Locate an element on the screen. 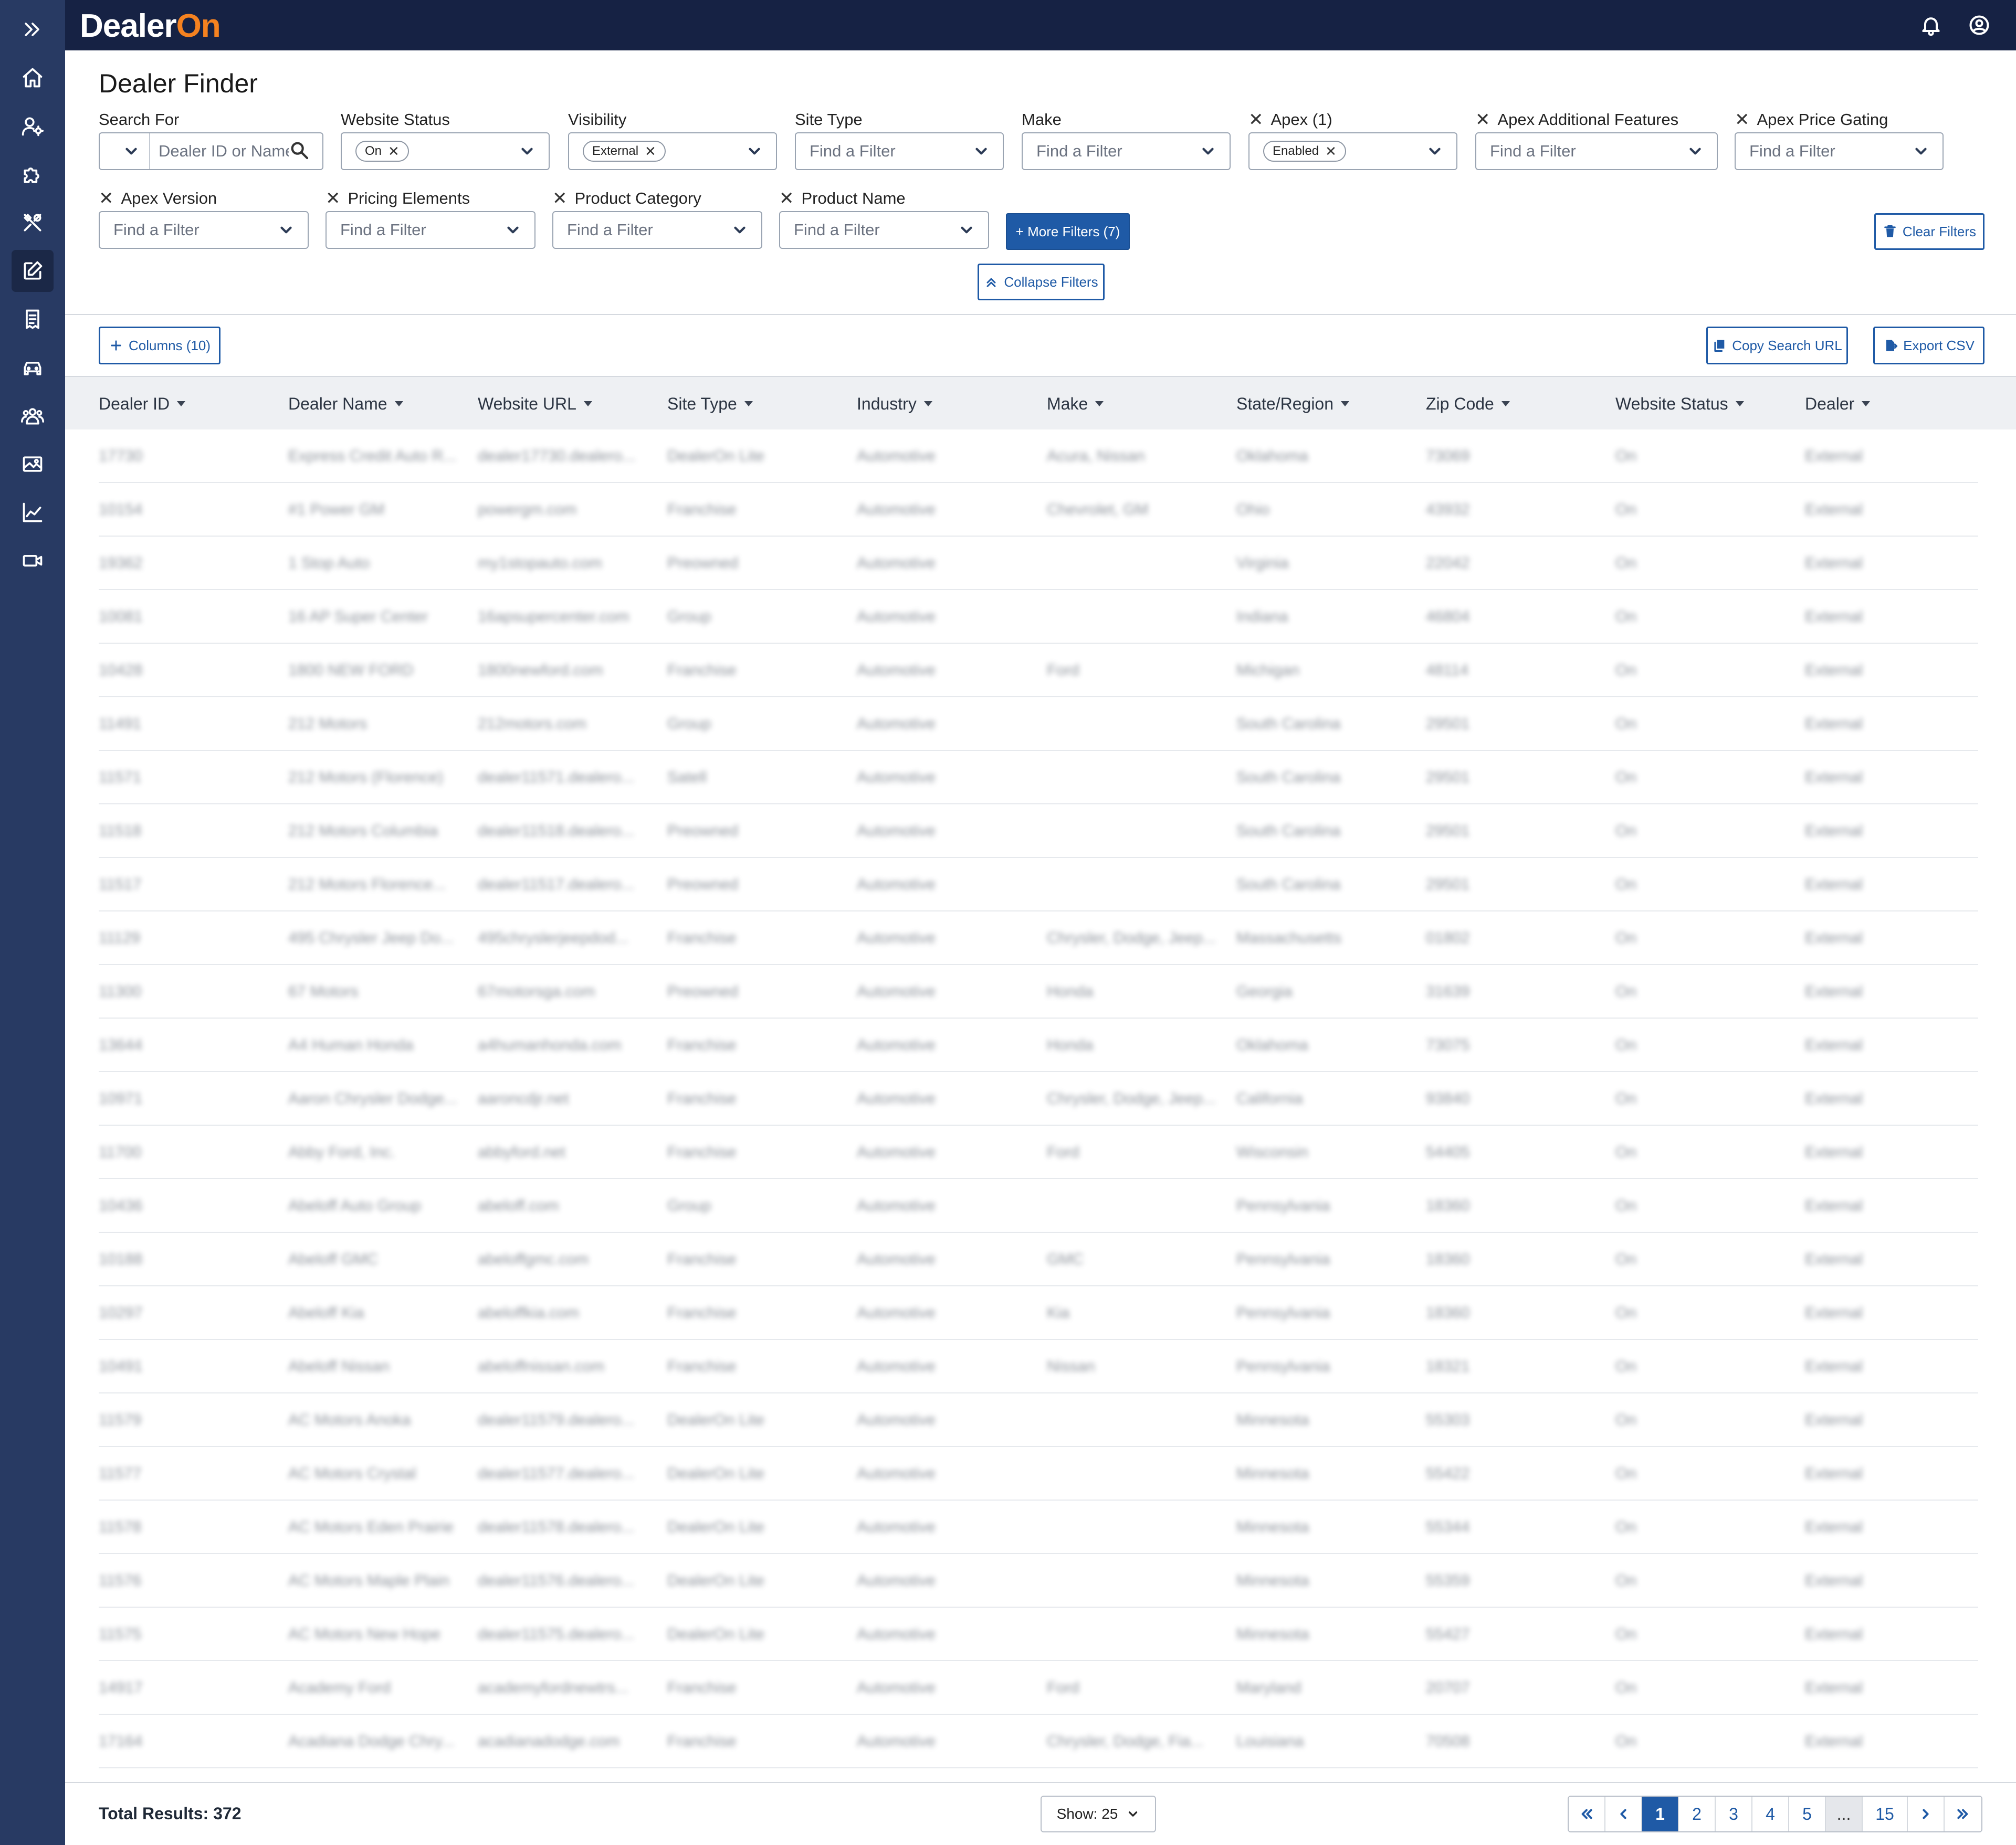  page-button: 3 is located at coordinates (1734, 1814).